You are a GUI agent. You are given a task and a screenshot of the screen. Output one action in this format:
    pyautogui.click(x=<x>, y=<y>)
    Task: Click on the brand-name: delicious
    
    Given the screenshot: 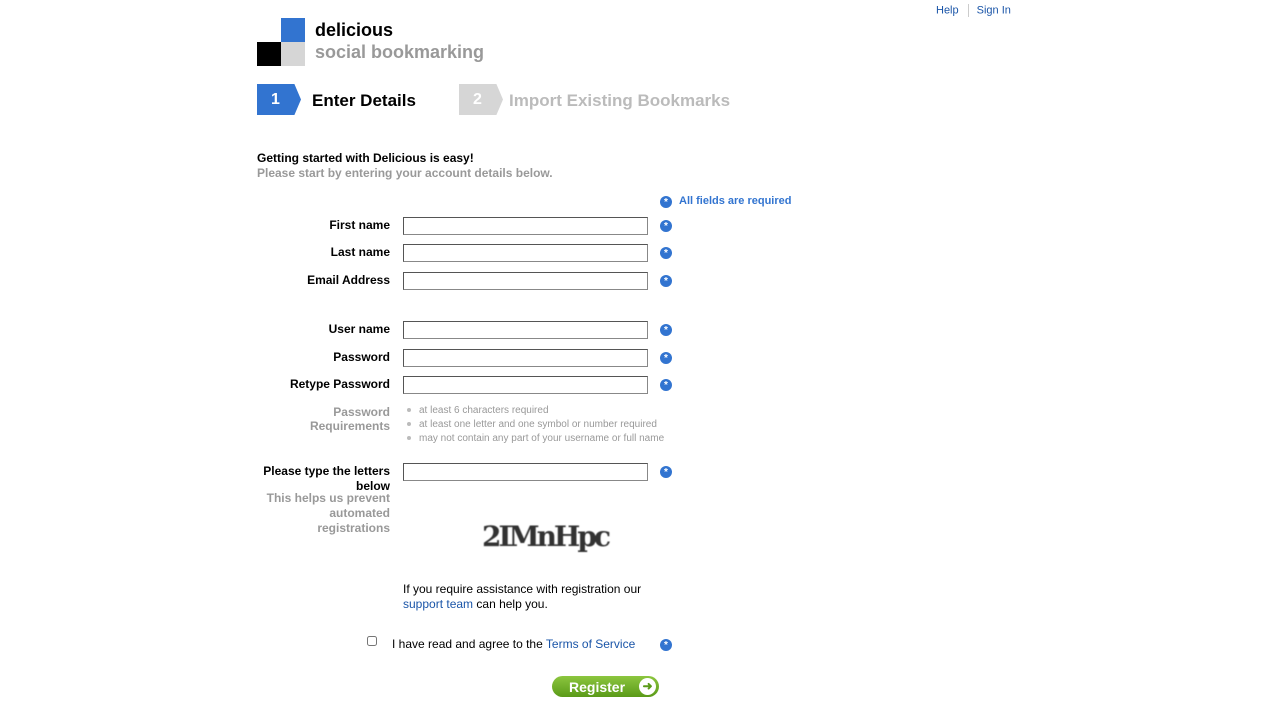 What is the action you would take?
    pyautogui.click(x=354, y=30)
    